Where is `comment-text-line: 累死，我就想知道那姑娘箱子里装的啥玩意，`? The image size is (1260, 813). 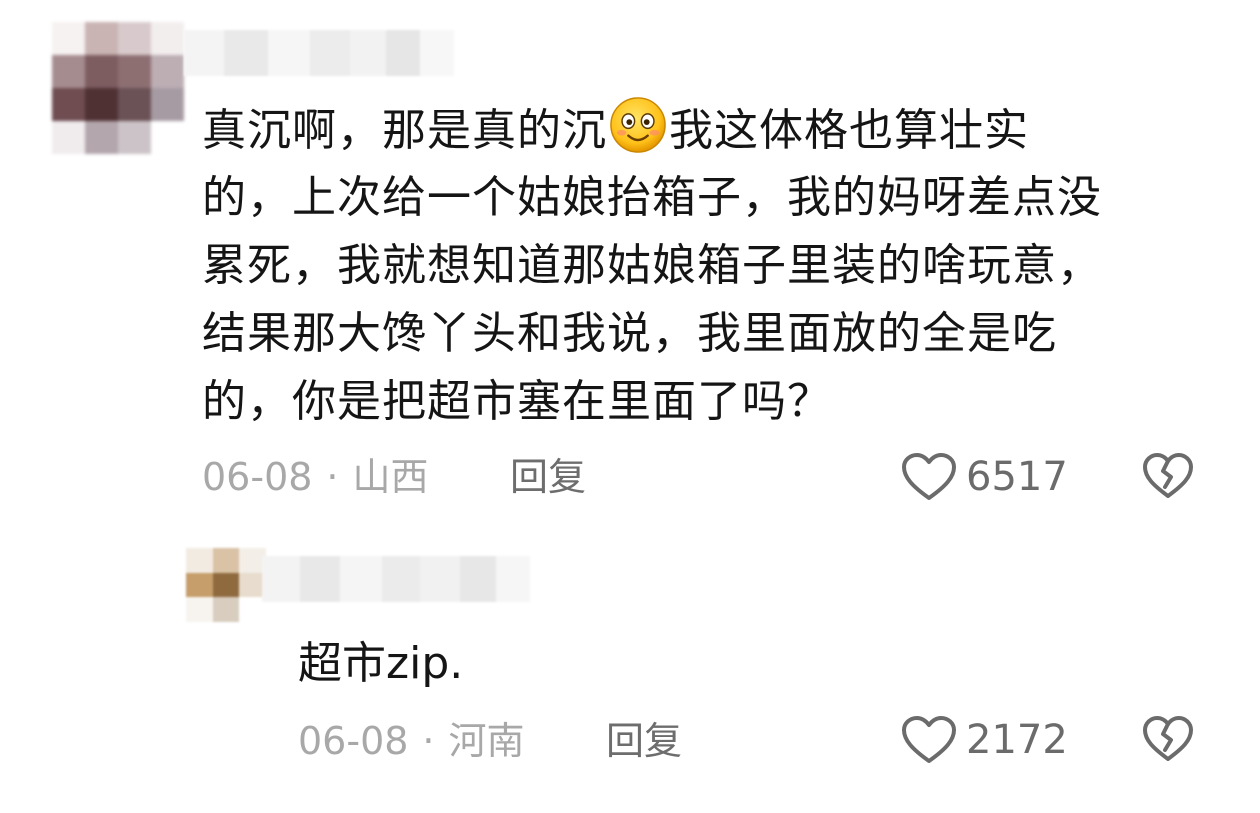
comment-text-line: 累死，我就想知道那姑娘箱子里装的啥玩意， is located at coordinates (652, 265).